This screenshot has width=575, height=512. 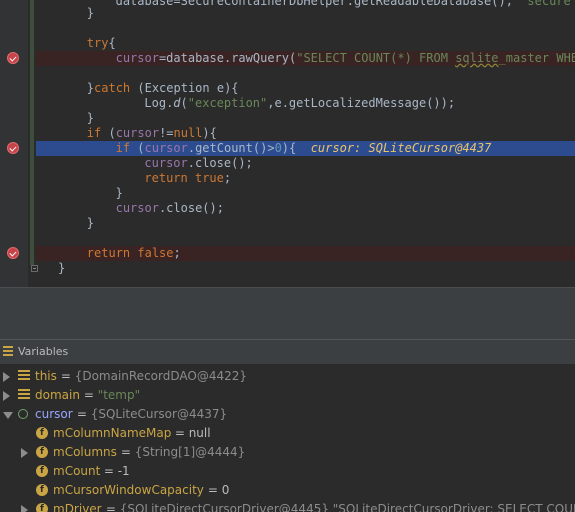 What do you see at coordinates (477, 58) in the screenshot?
I see `code-token: sqlite` at bounding box center [477, 58].